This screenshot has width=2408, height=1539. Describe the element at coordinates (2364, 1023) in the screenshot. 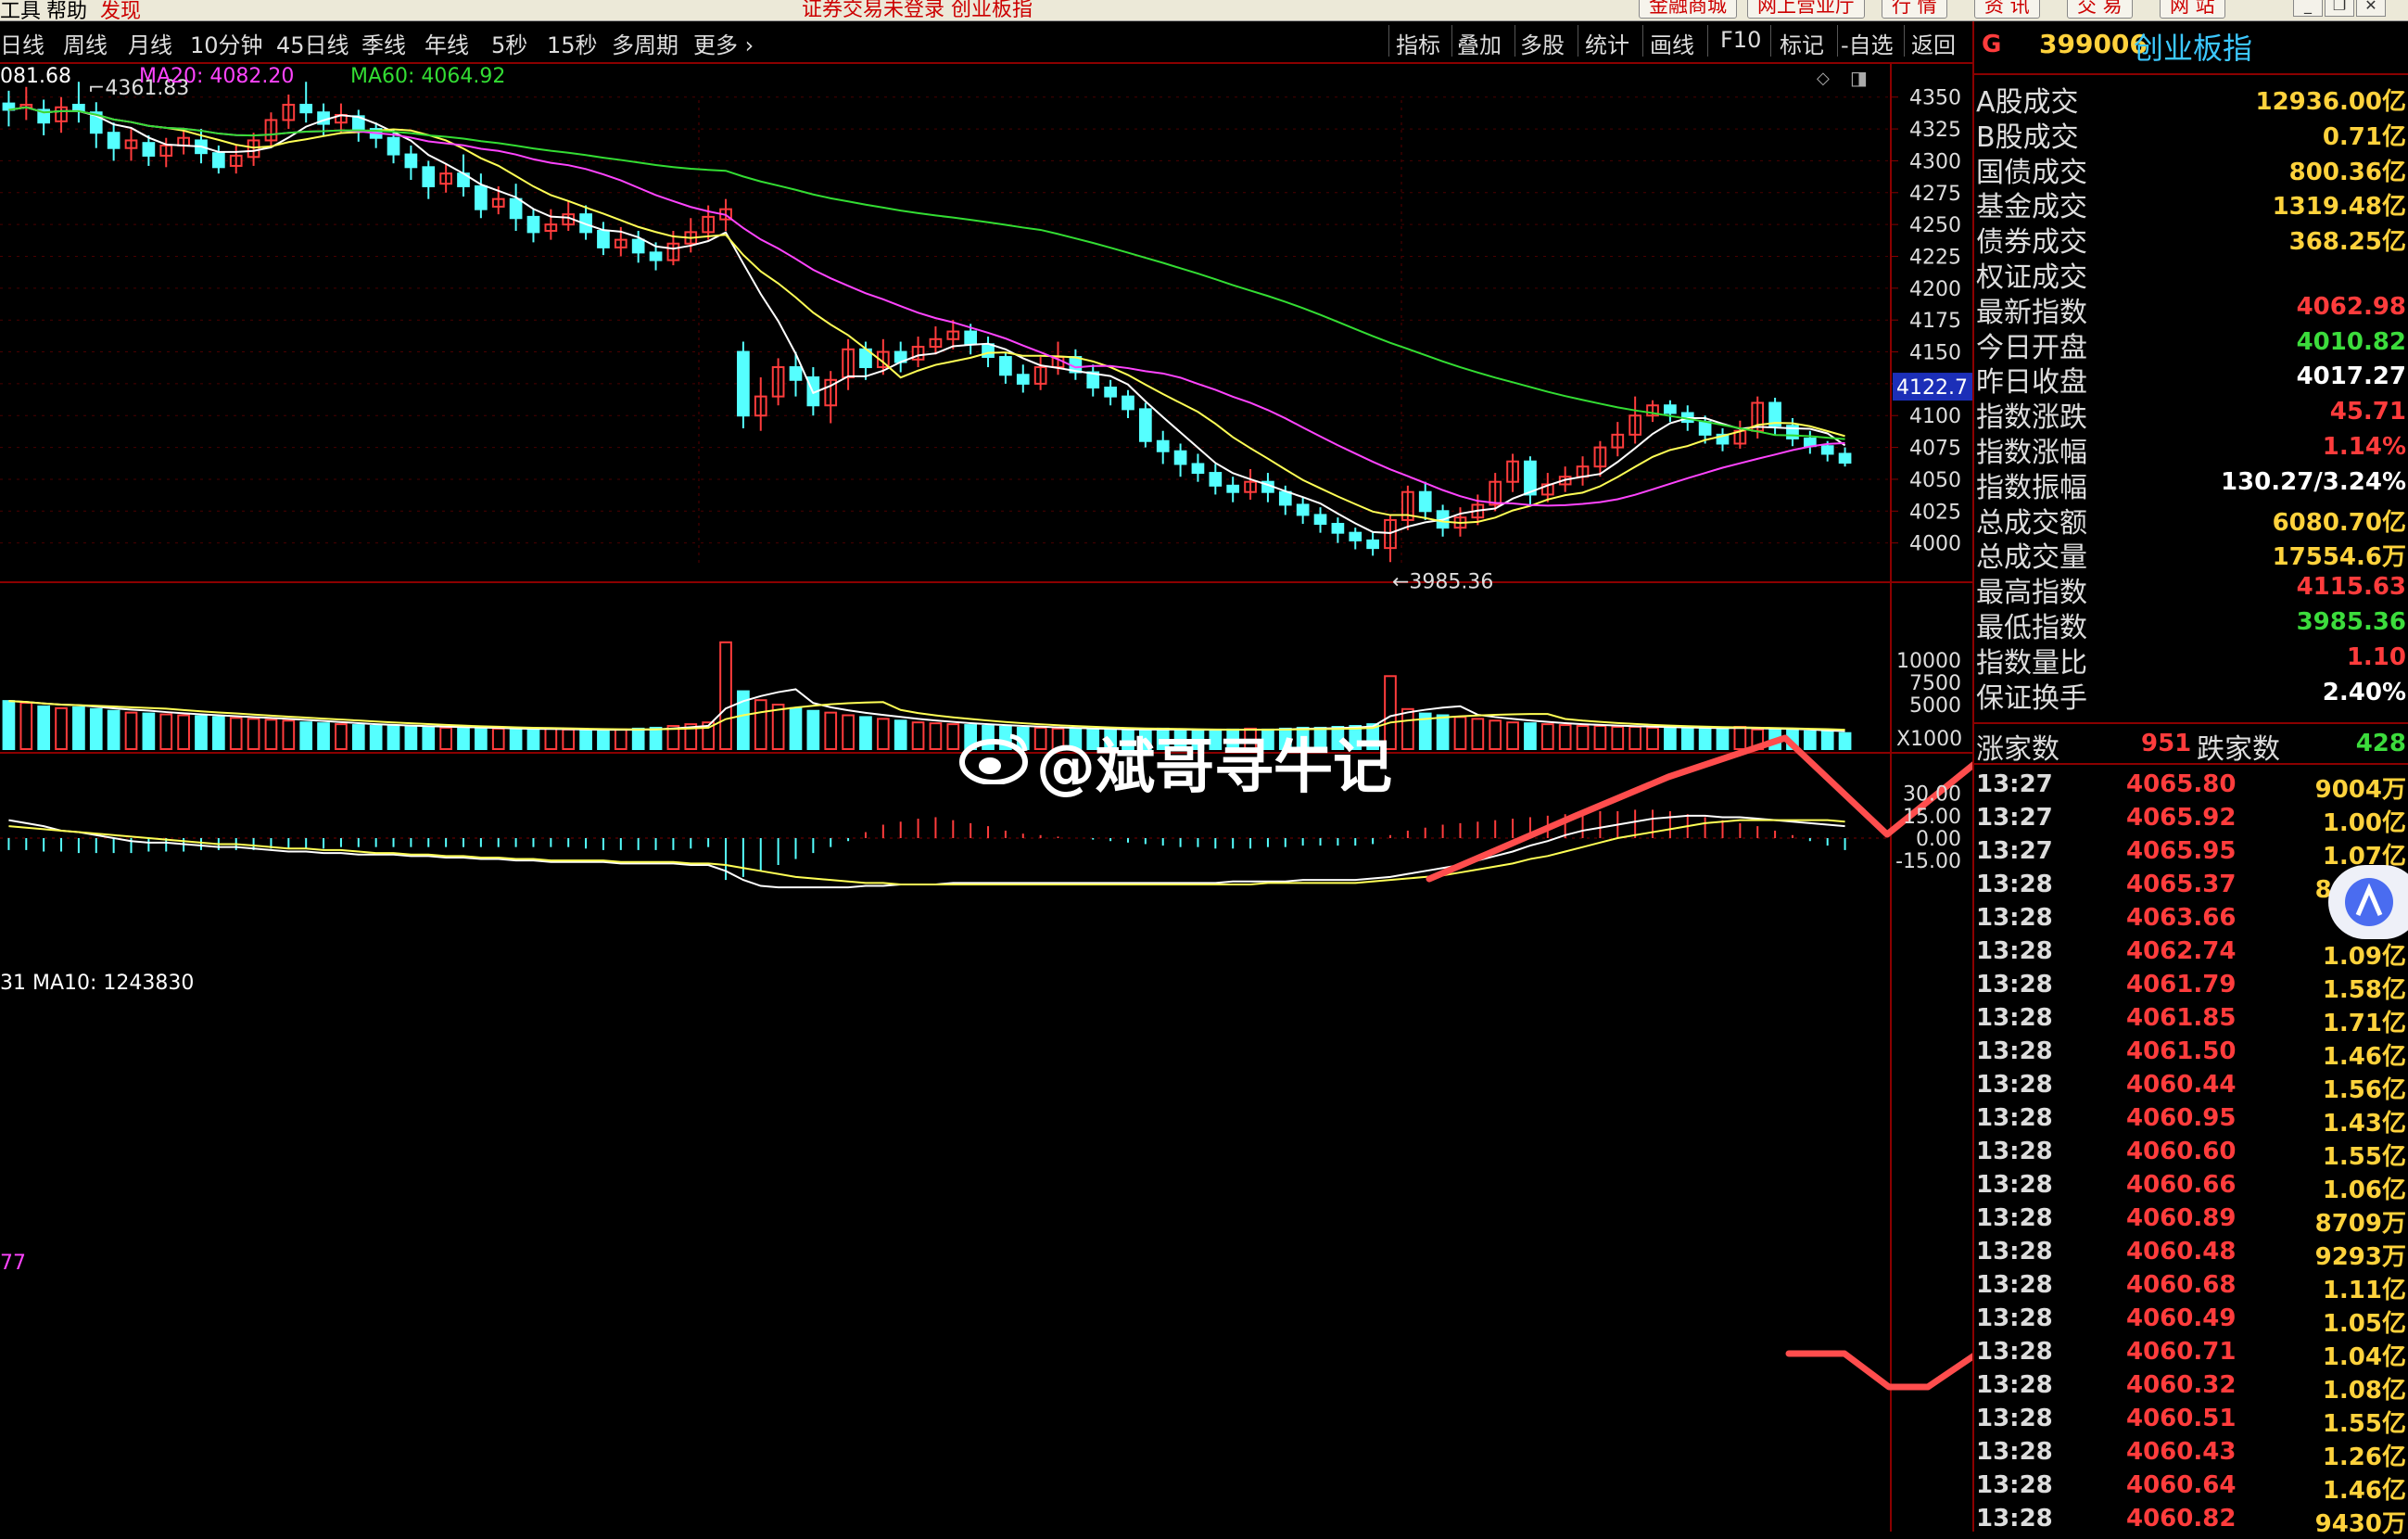

I see `tick-volume: 1.71亿` at that location.